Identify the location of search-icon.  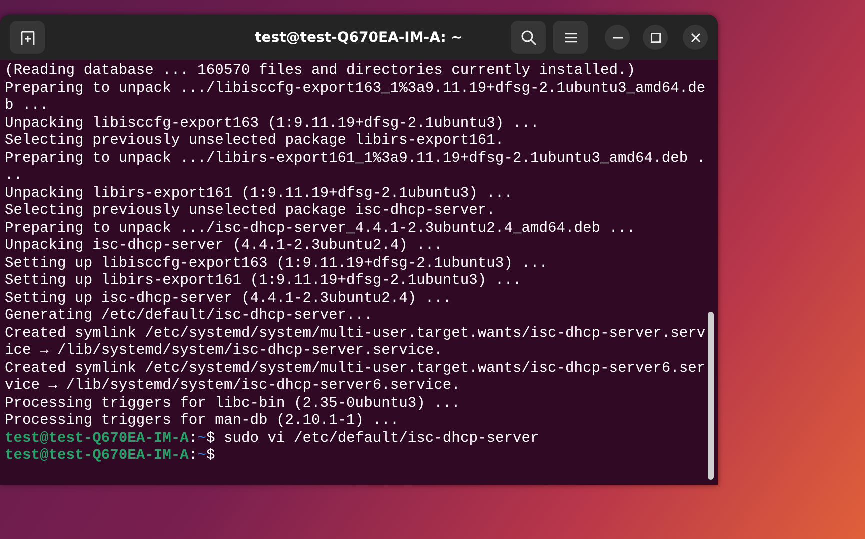
(528, 38).